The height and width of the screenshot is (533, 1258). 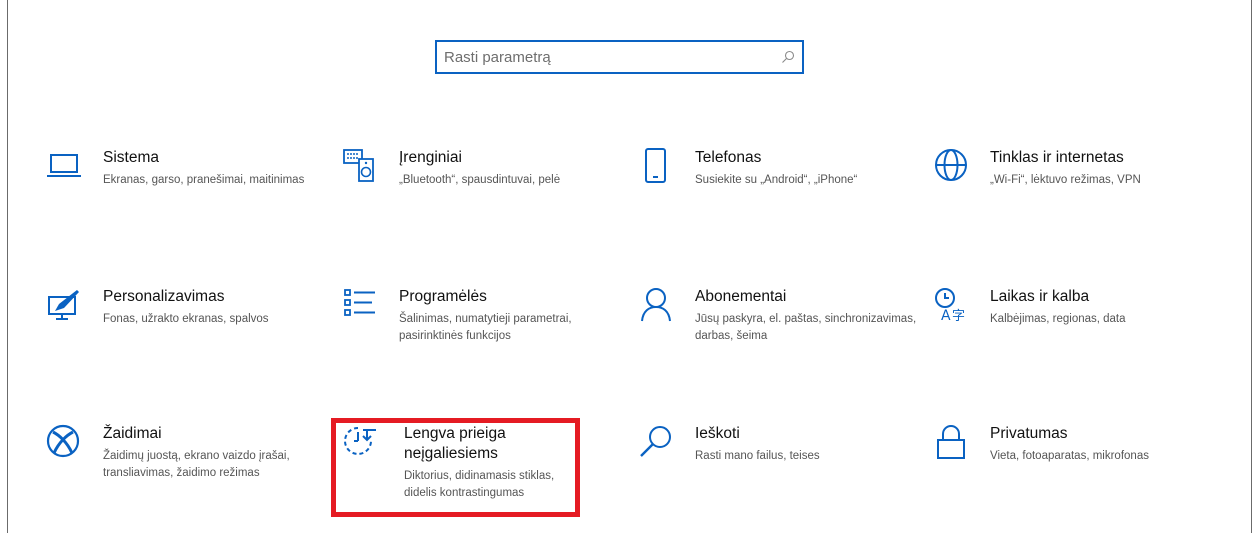 I want to click on phone-icon, so click(x=658, y=168).